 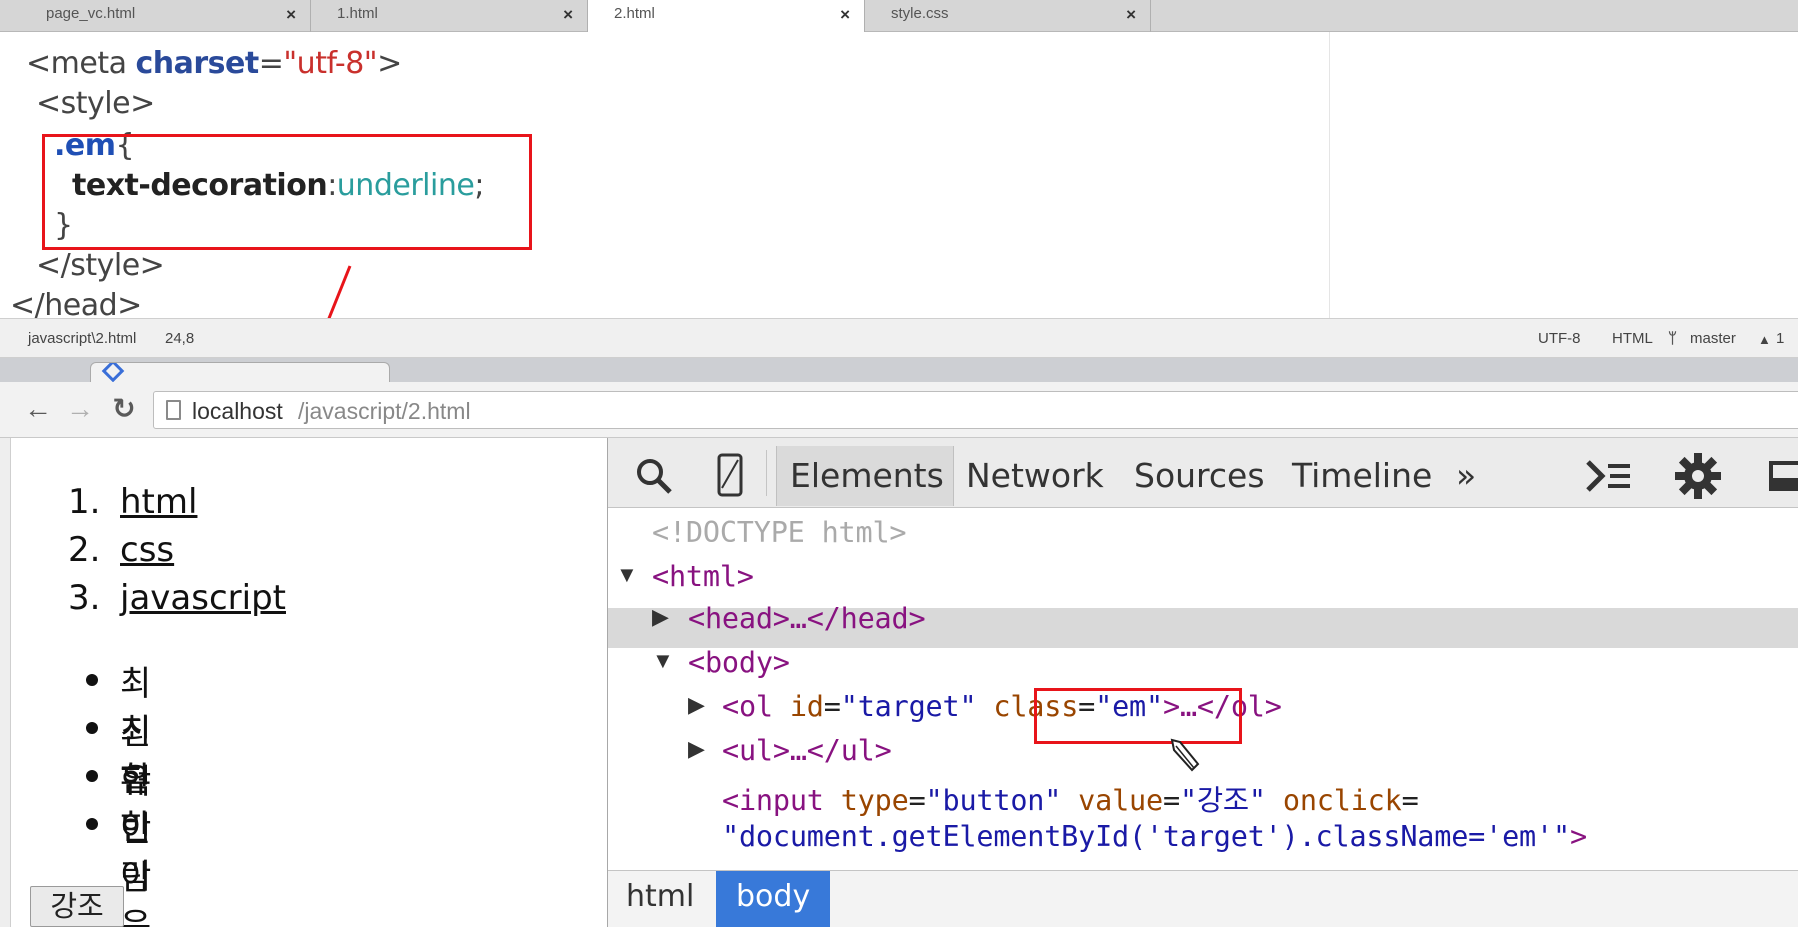 I want to click on list-number: 2., so click(x=84, y=550).